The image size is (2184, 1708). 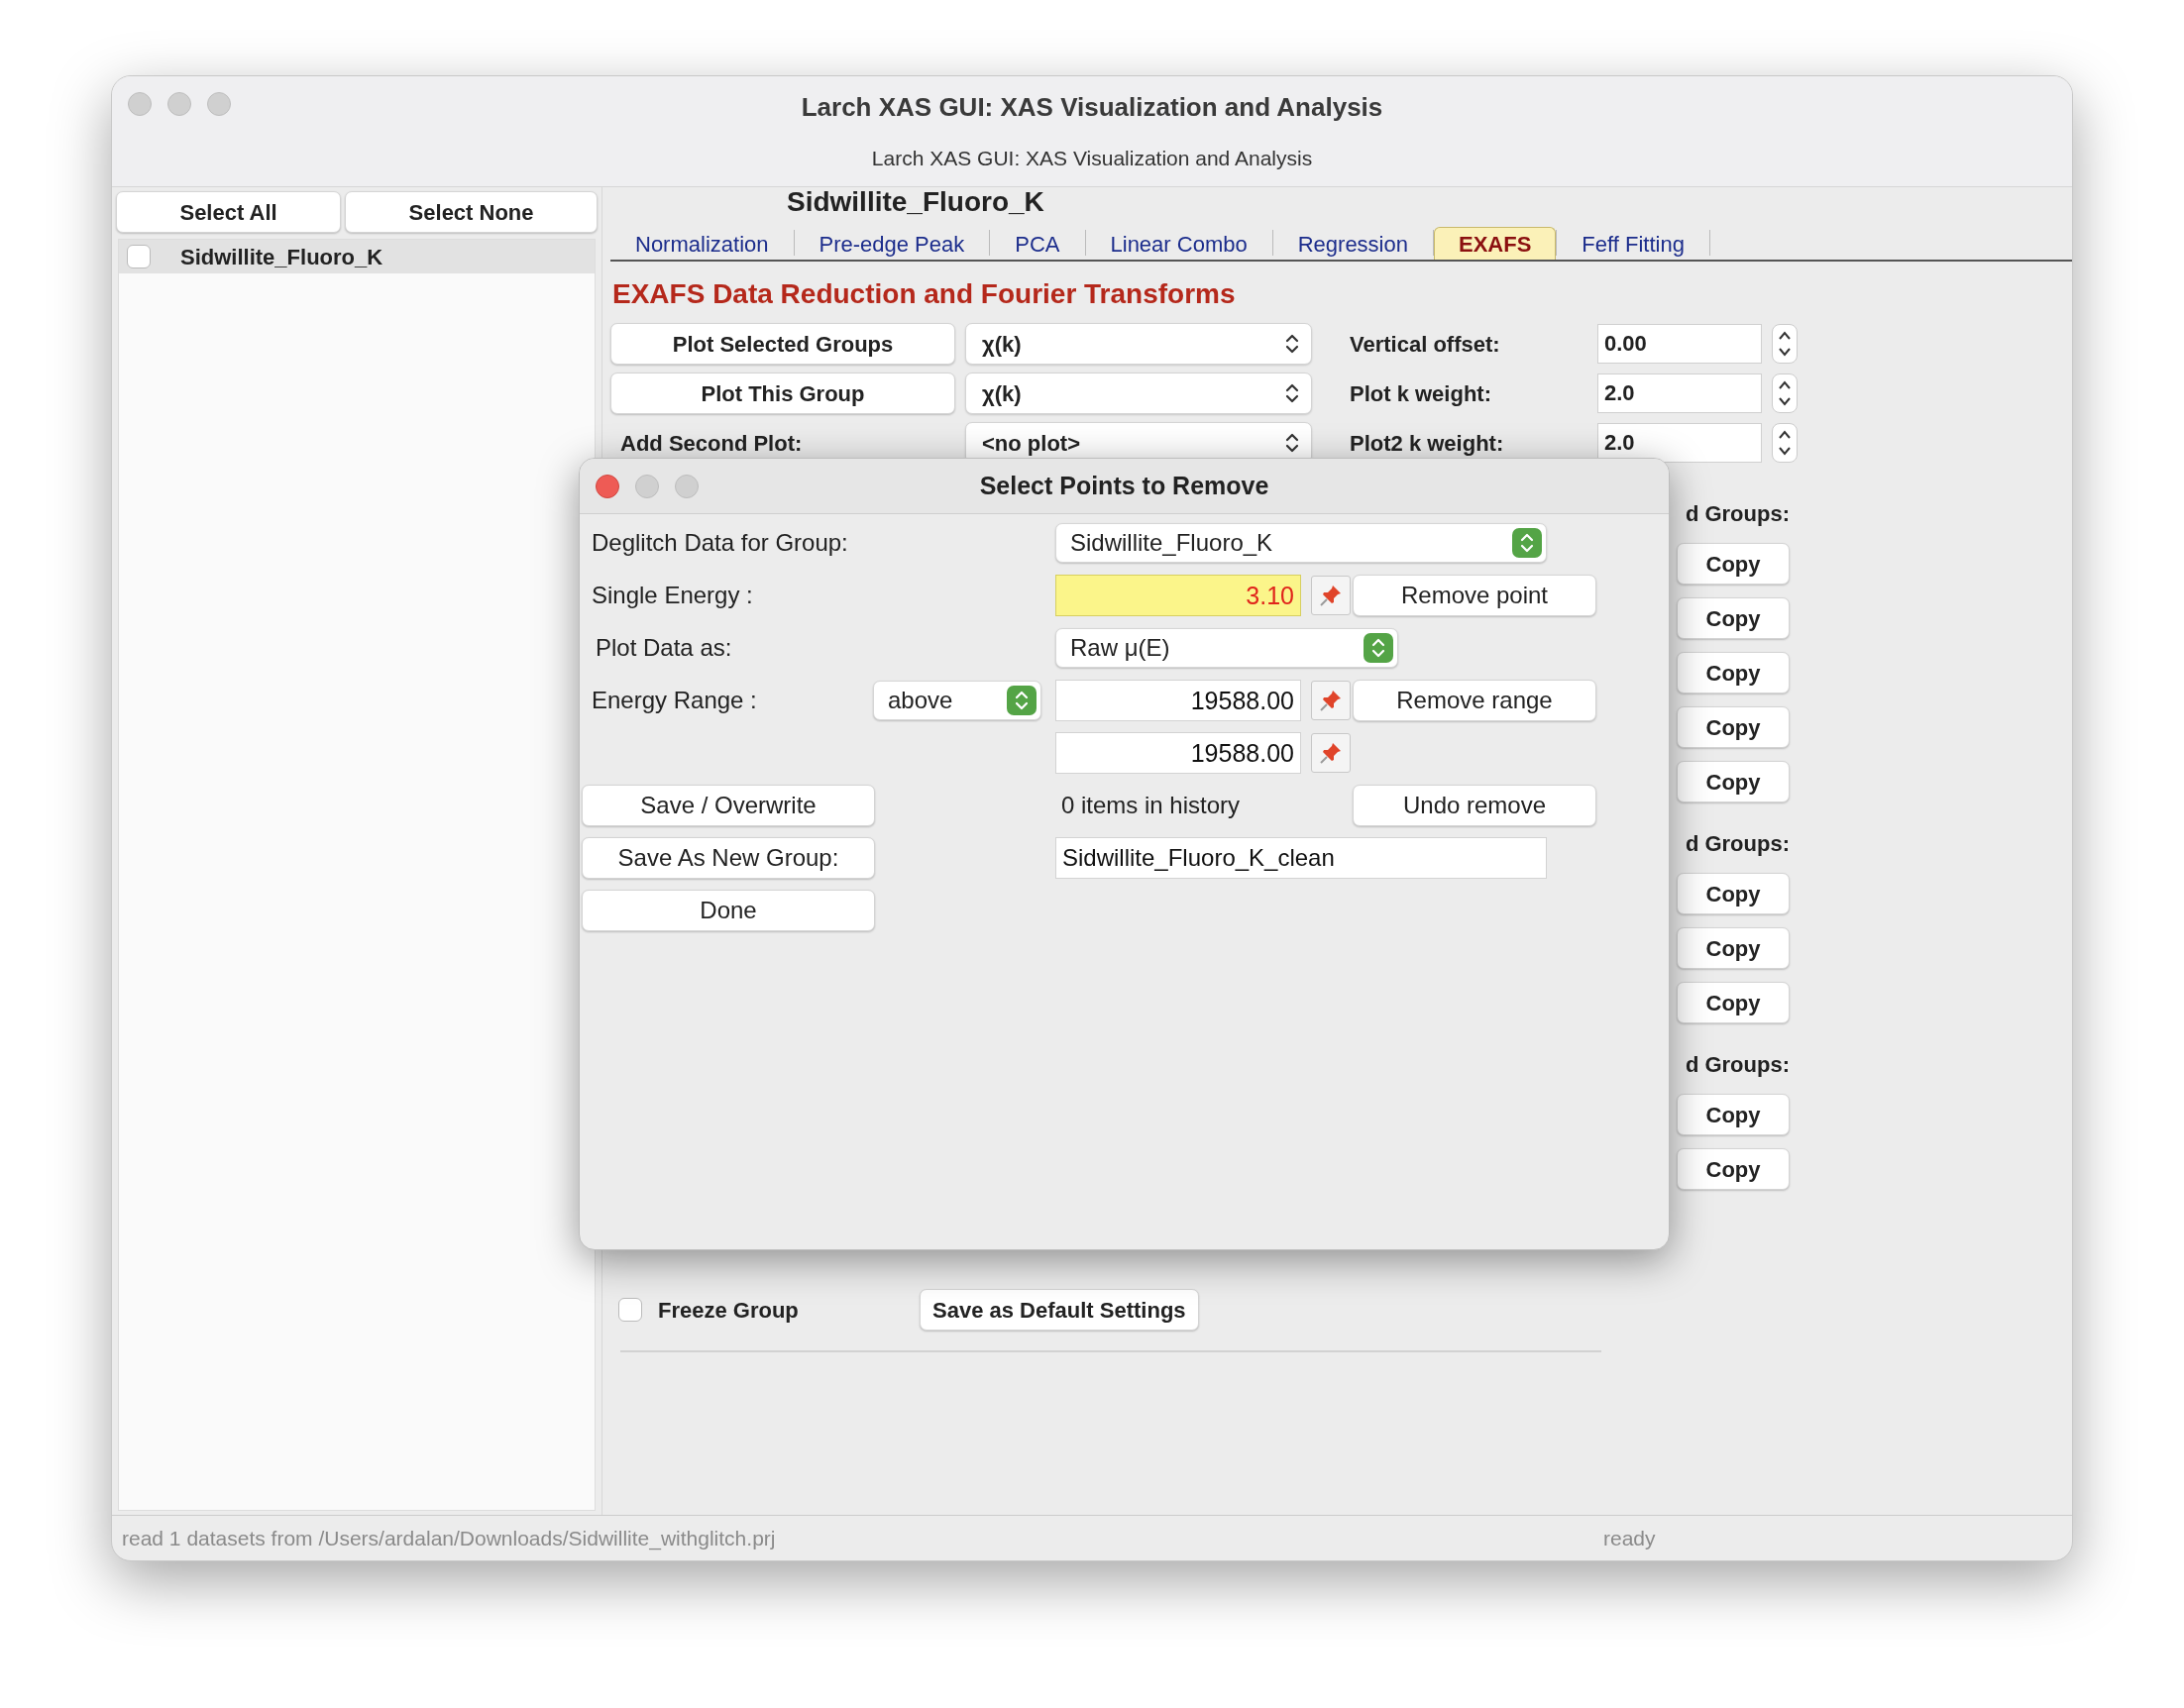 What do you see at coordinates (1352, 243) in the screenshot?
I see `tab: Regression` at bounding box center [1352, 243].